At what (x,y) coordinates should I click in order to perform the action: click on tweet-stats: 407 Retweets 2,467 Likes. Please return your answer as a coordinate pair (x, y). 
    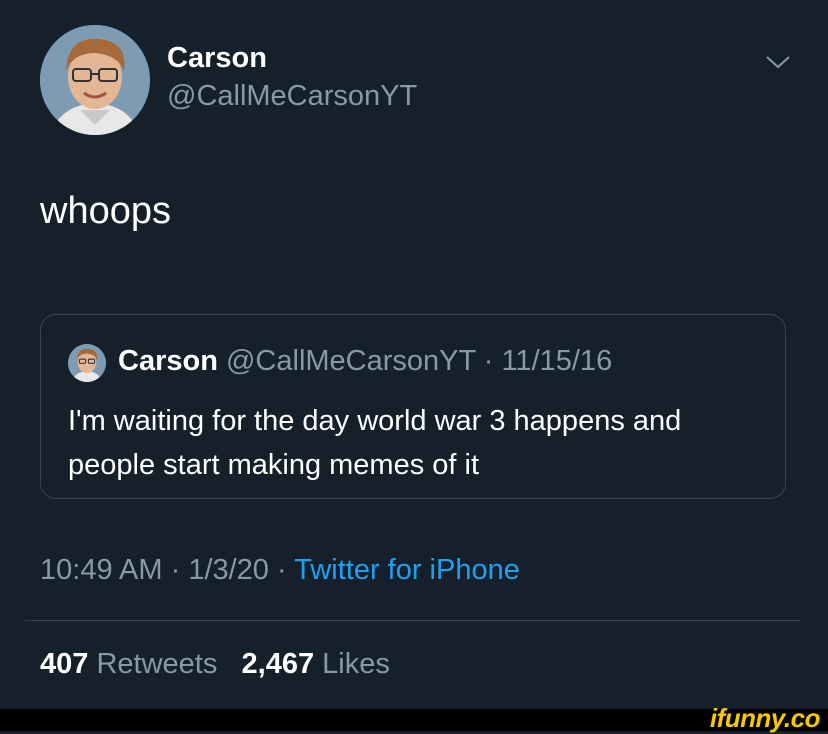
    Looking at the image, I should click on (215, 664).